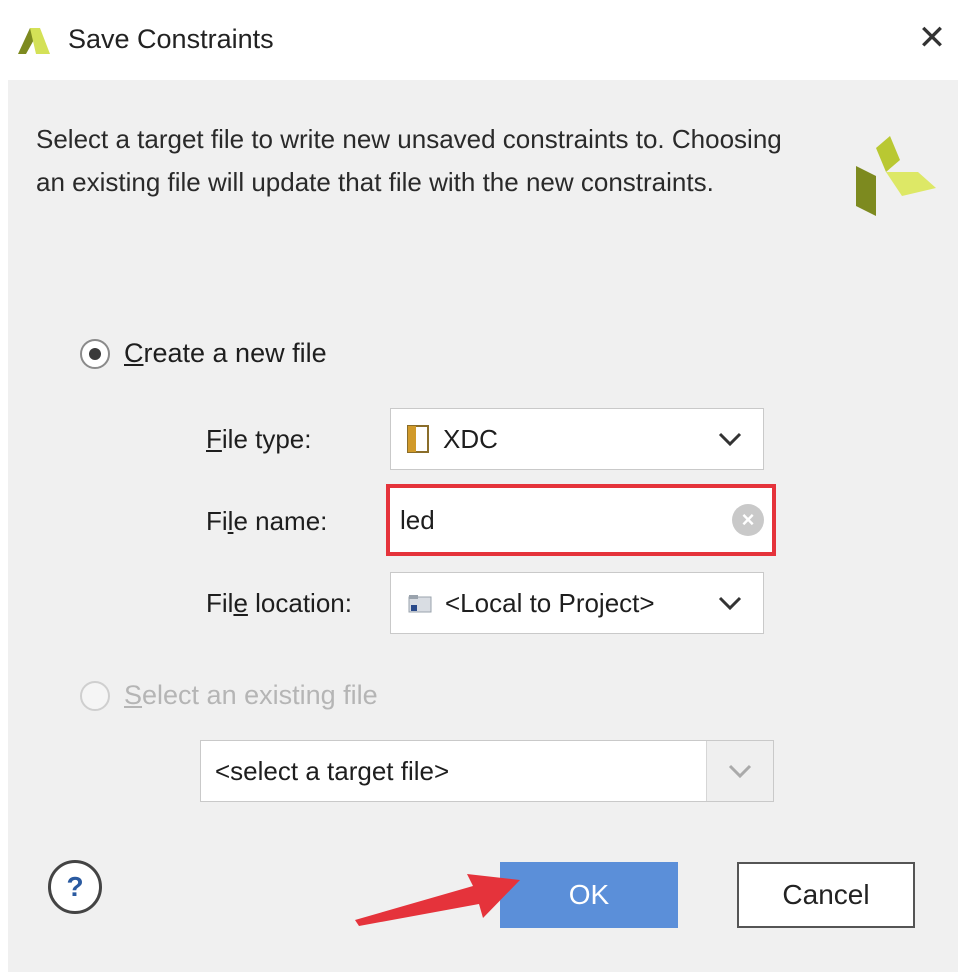  Describe the element at coordinates (171, 39) in the screenshot. I see `window-title: Save Constraints` at that location.